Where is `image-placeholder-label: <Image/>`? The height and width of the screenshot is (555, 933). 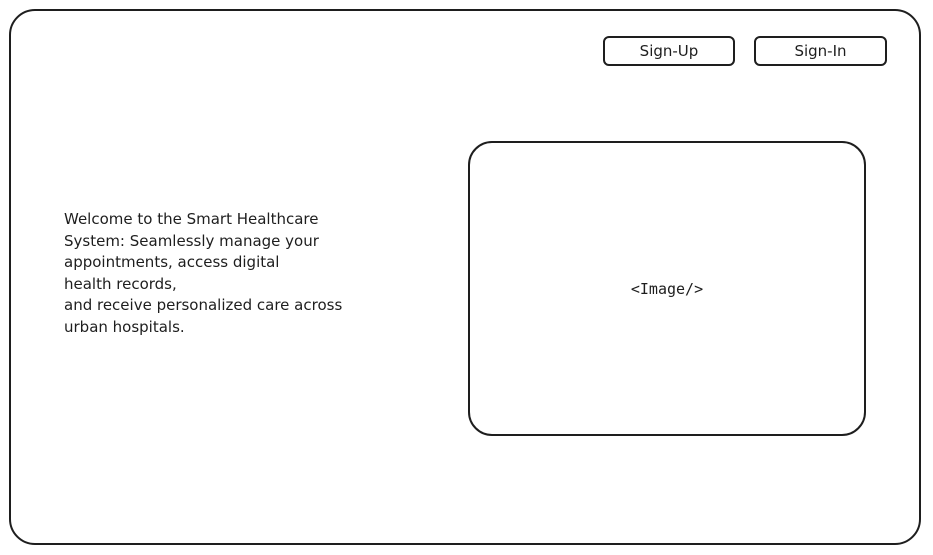
image-placeholder-label: <Image/> is located at coordinates (667, 288).